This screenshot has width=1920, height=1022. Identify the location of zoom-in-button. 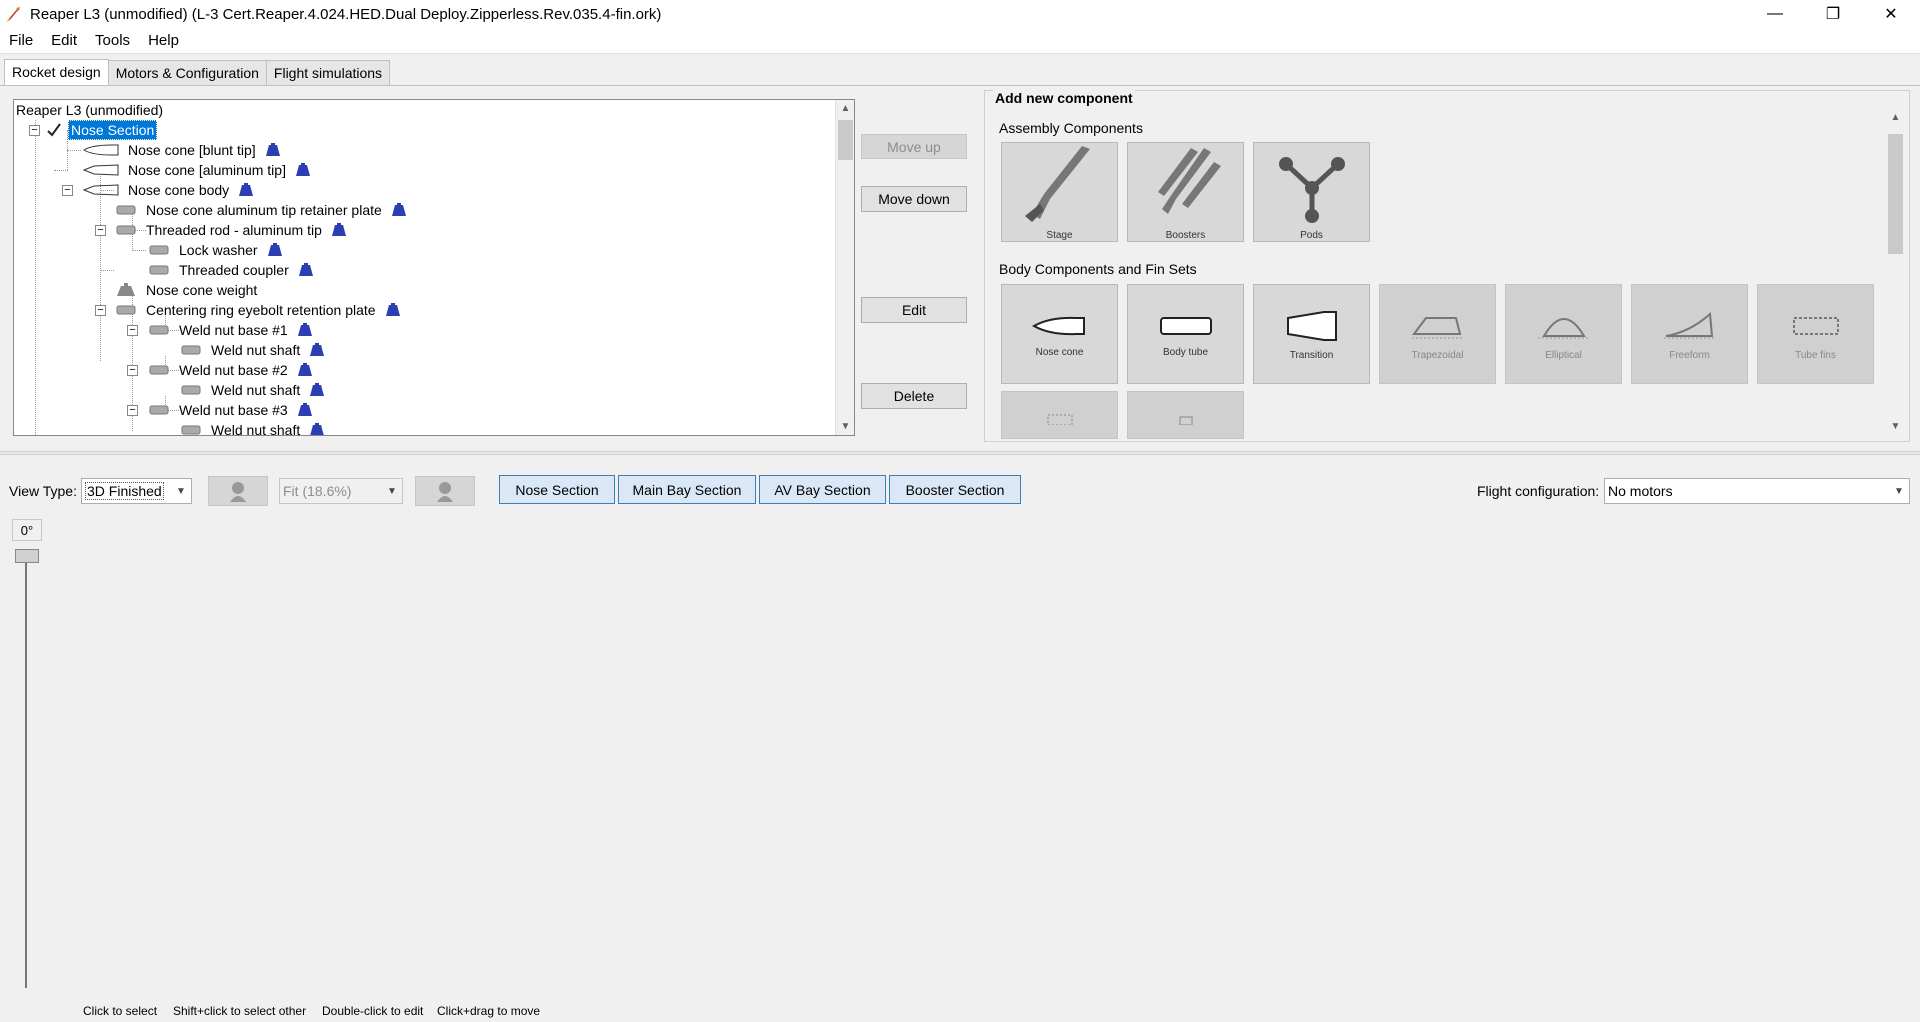
(445, 491).